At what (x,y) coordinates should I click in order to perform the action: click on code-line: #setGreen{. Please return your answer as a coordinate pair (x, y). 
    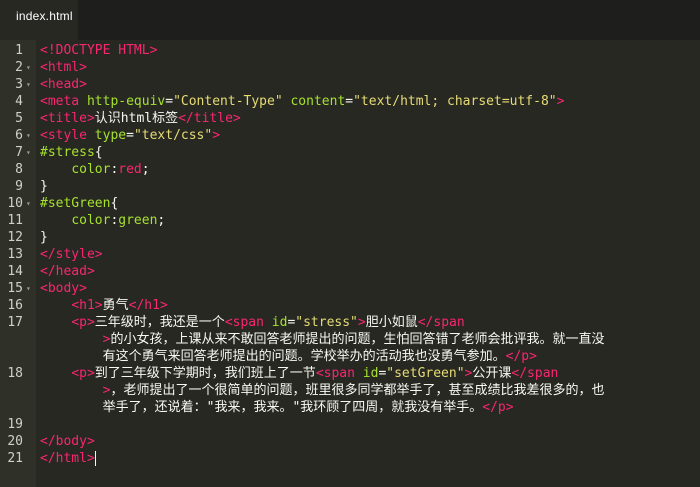
    Looking at the image, I should click on (368, 203).